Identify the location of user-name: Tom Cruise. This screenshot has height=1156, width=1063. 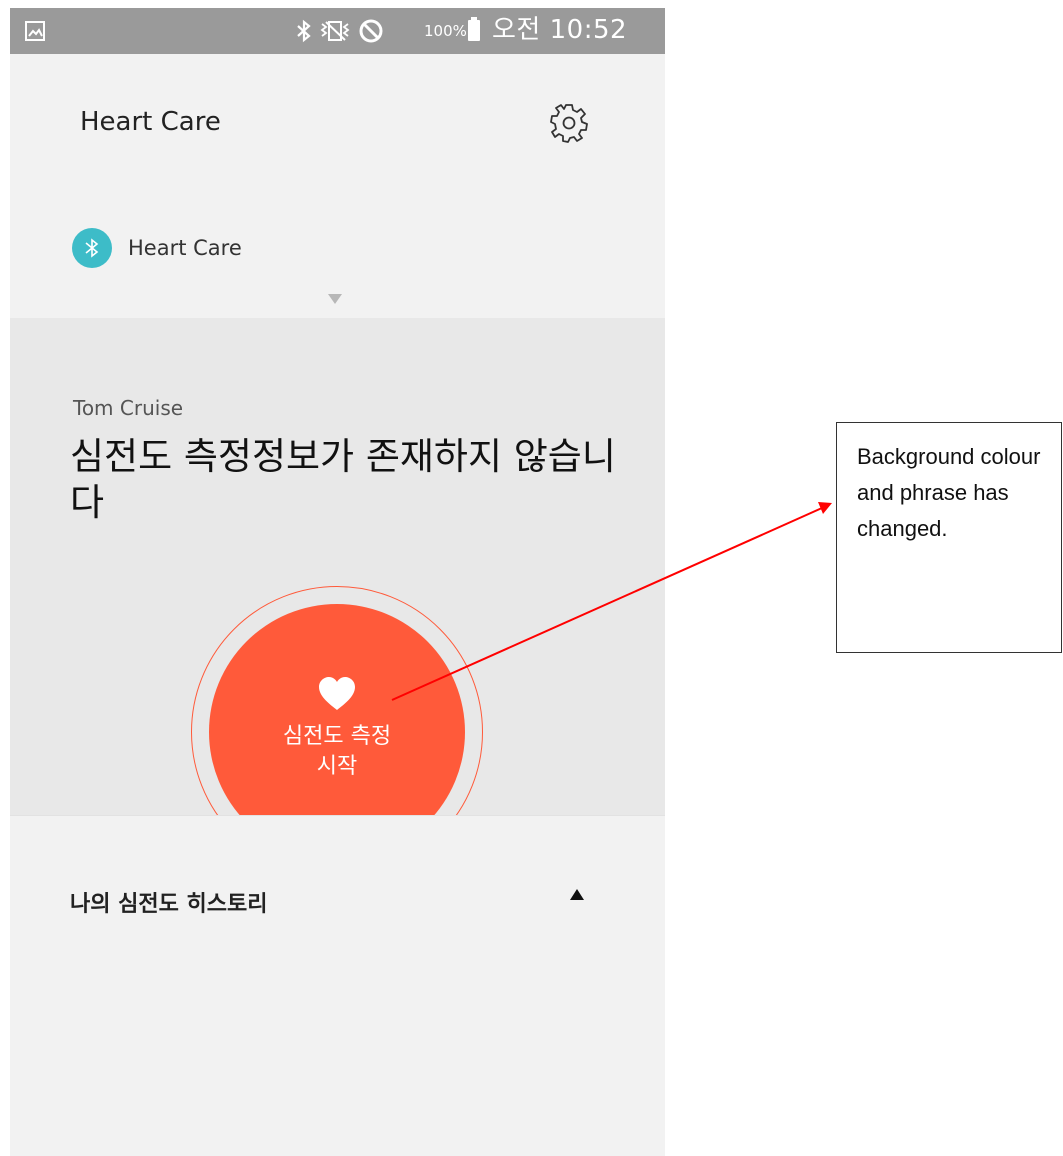
(128, 408).